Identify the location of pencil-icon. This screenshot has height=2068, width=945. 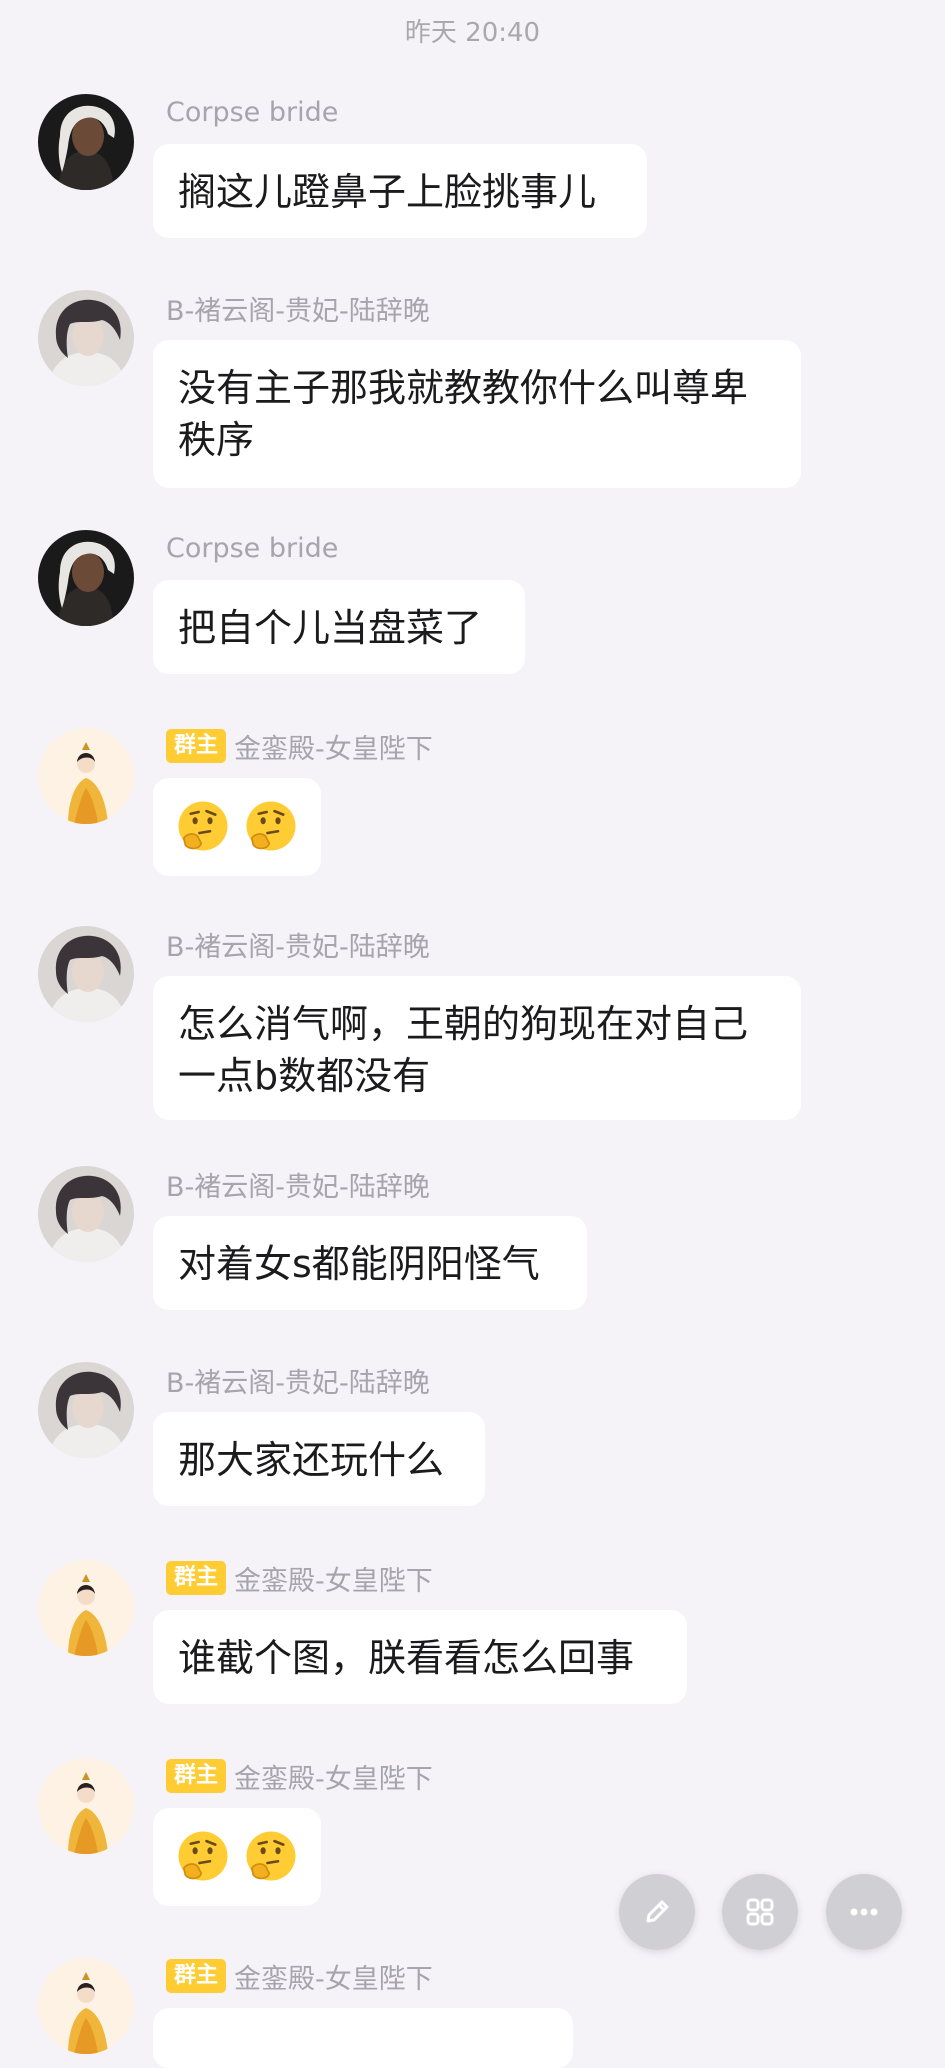
(657, 1911).